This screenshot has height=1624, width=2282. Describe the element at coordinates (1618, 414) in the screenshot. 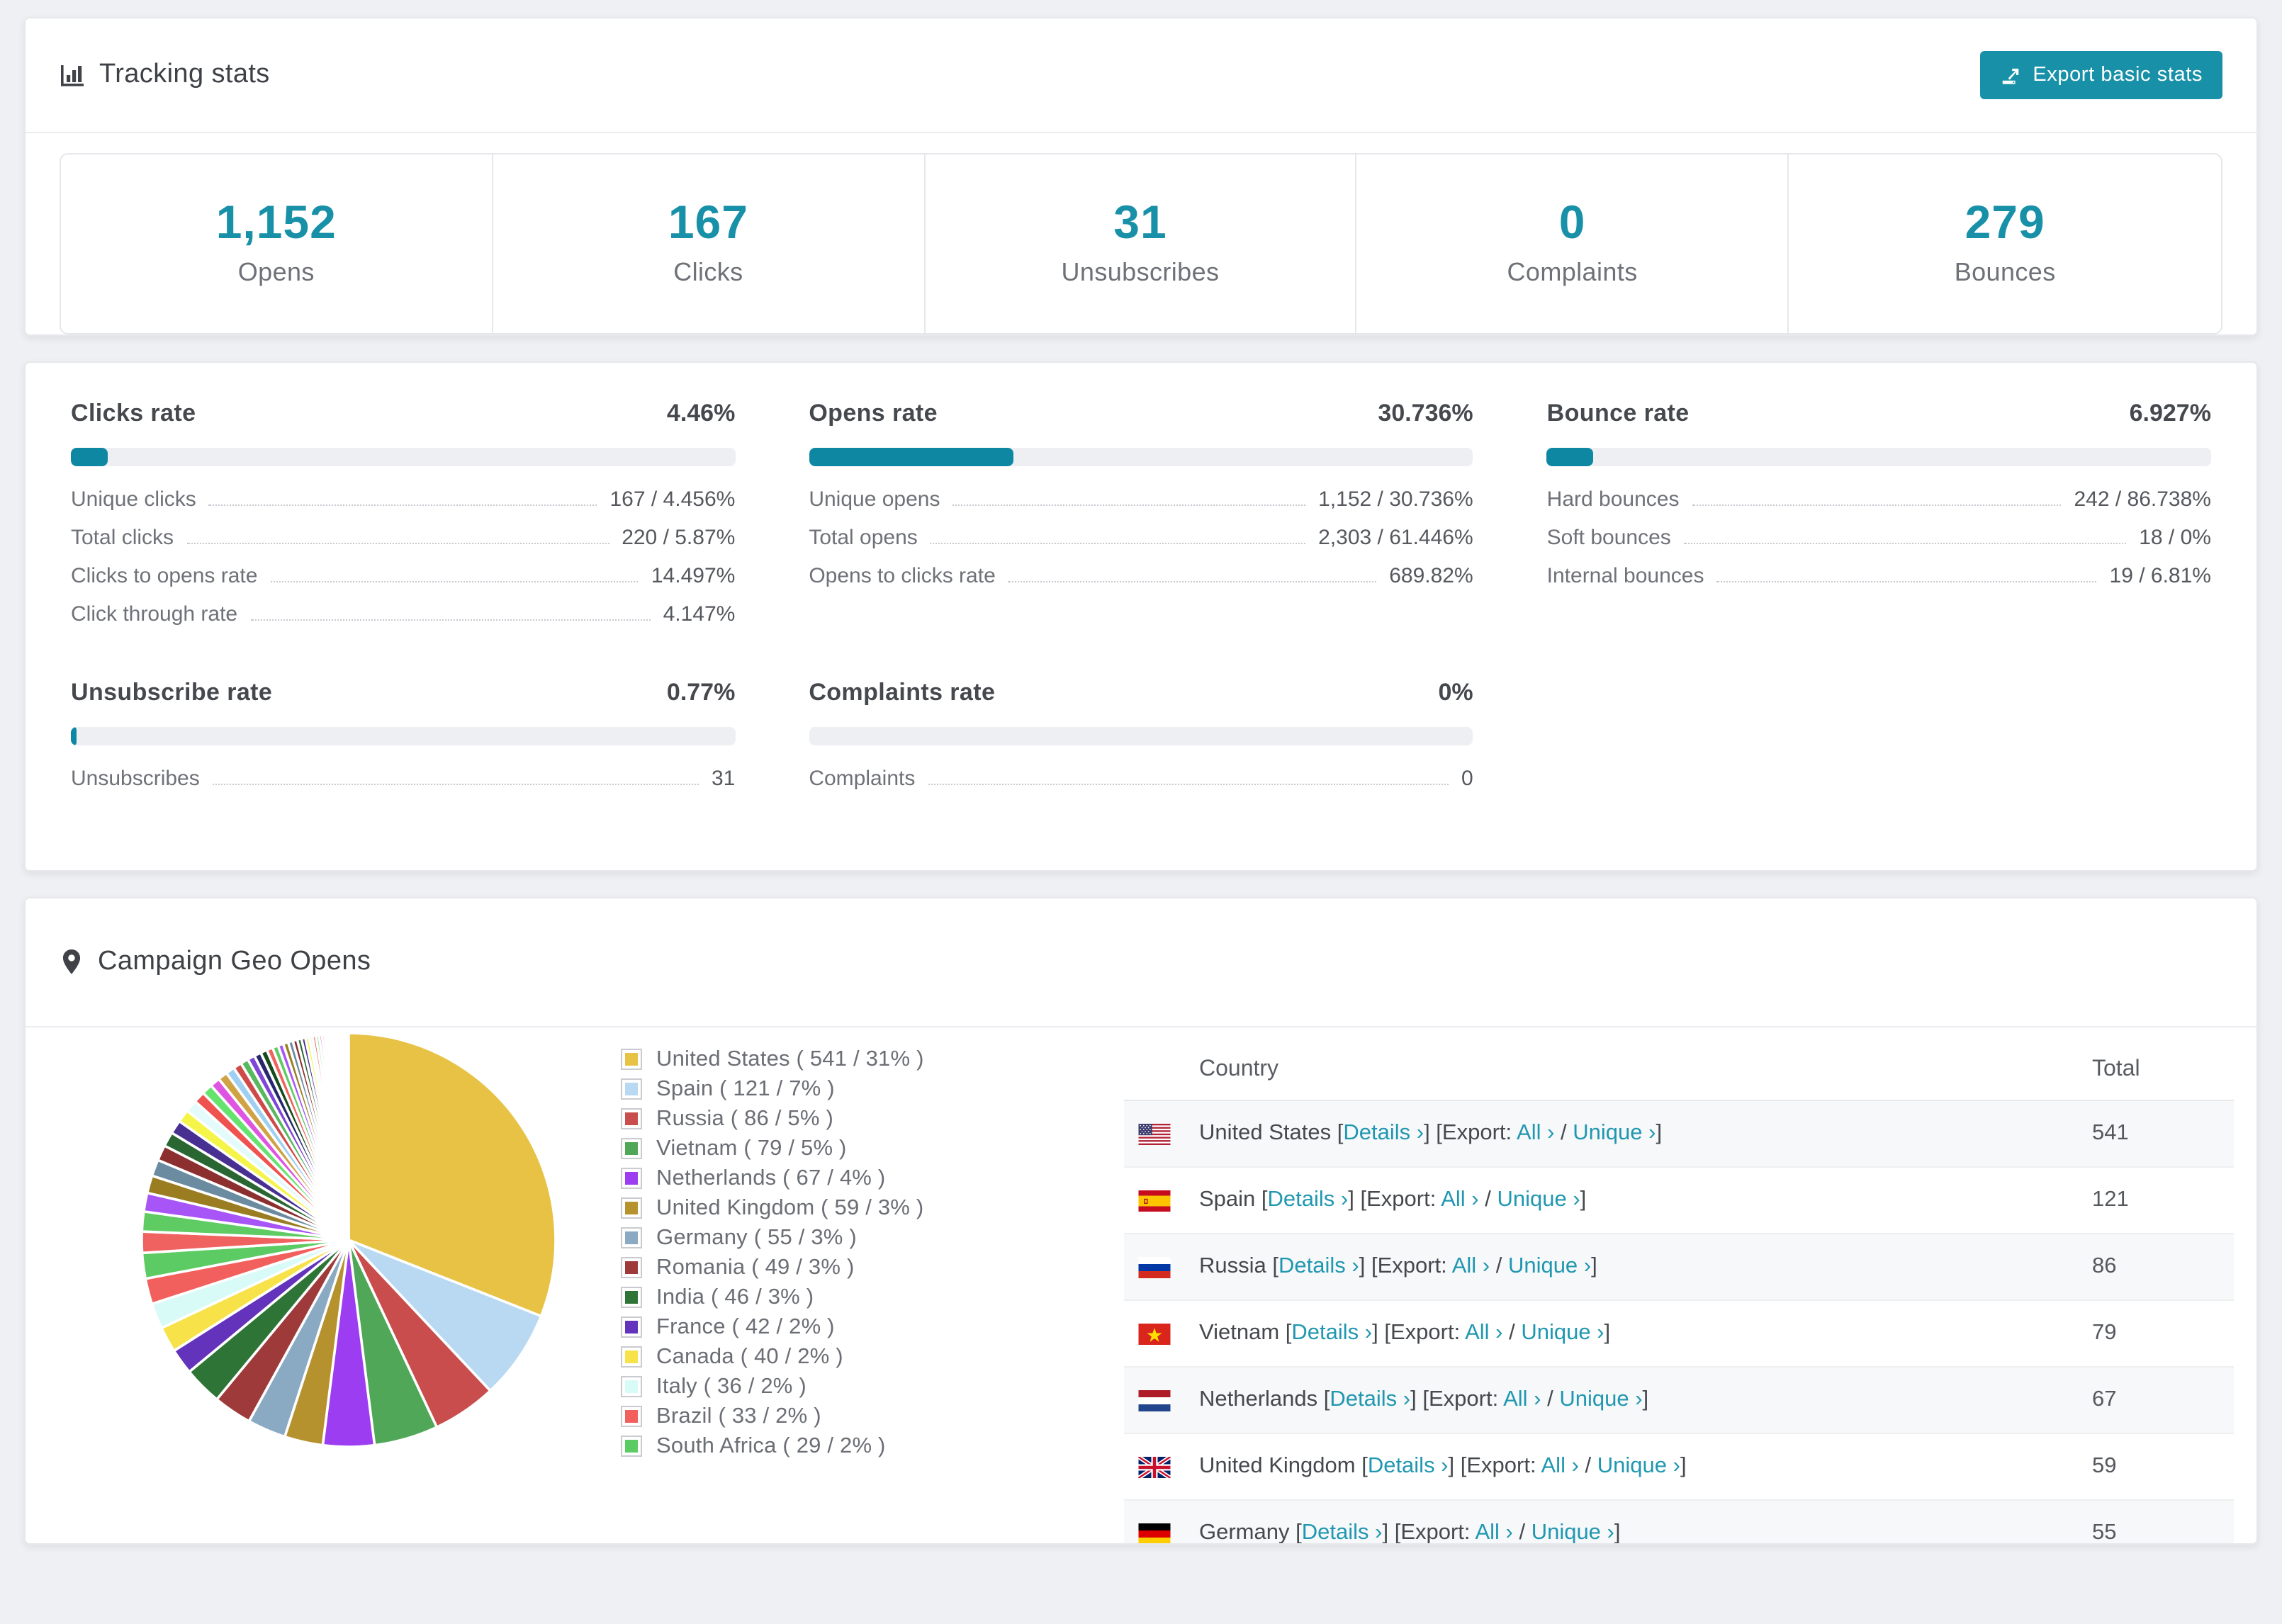

I see `rate-title: Bounce rate` at that location.